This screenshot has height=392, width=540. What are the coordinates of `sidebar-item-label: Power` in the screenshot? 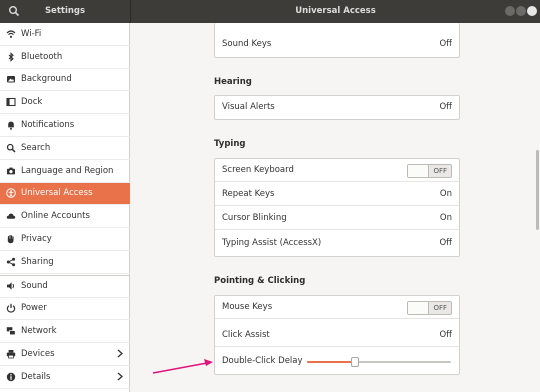 It's located at (34, 308).